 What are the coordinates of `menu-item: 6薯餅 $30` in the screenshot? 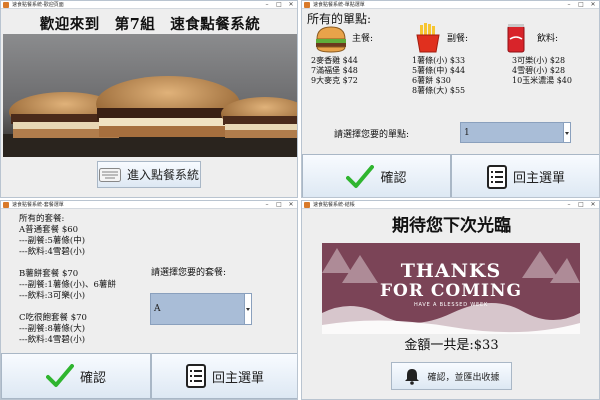 It's located at (431, 80).